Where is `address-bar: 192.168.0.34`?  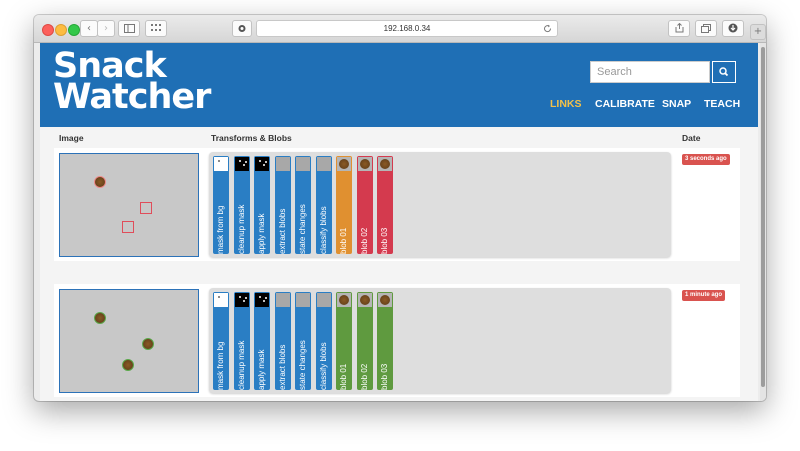
address-bar: 192.168.0.34 is located at coordinates (407, 28).